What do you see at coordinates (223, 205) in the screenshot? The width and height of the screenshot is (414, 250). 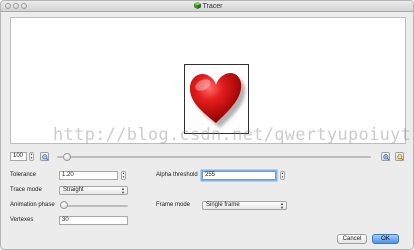 I see `frame-mode-value: Single frame` at bounding box center [223, 205].